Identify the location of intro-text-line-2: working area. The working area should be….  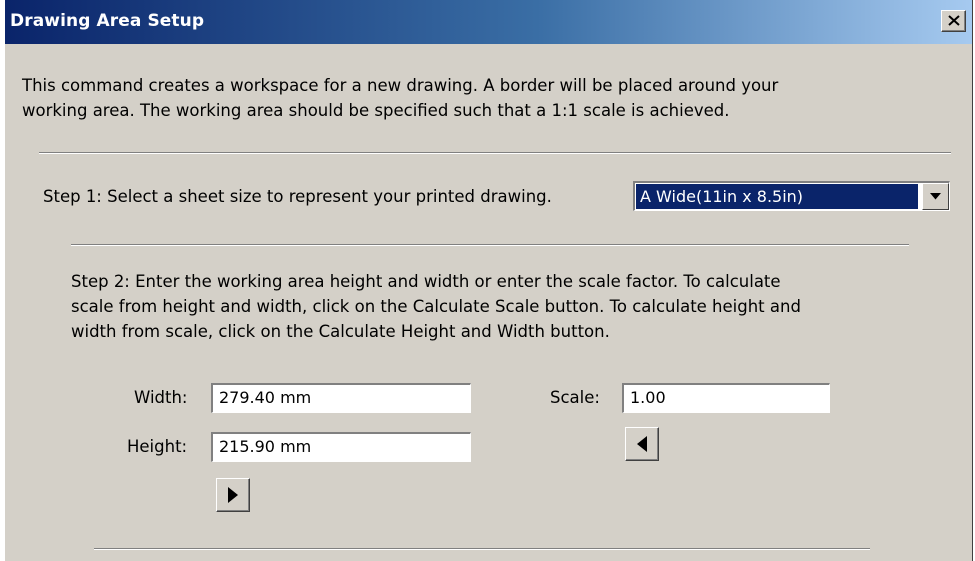
(376, 110).